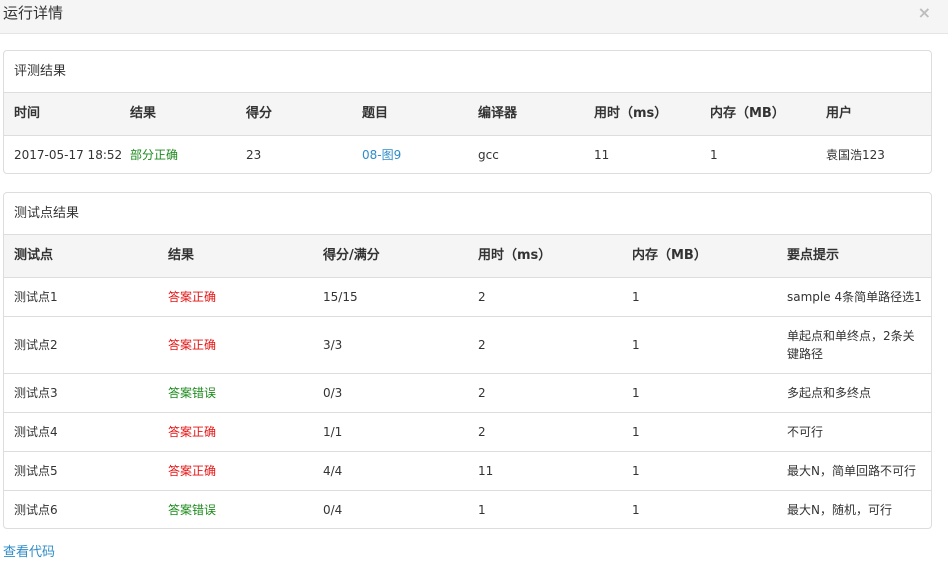  What do you see at coordinates (467, 392) in the screenshot?
I see `table-row: 测试点3 答案错误 0/3 2 1 多起点和多终点` at bounding box center [467, 392].